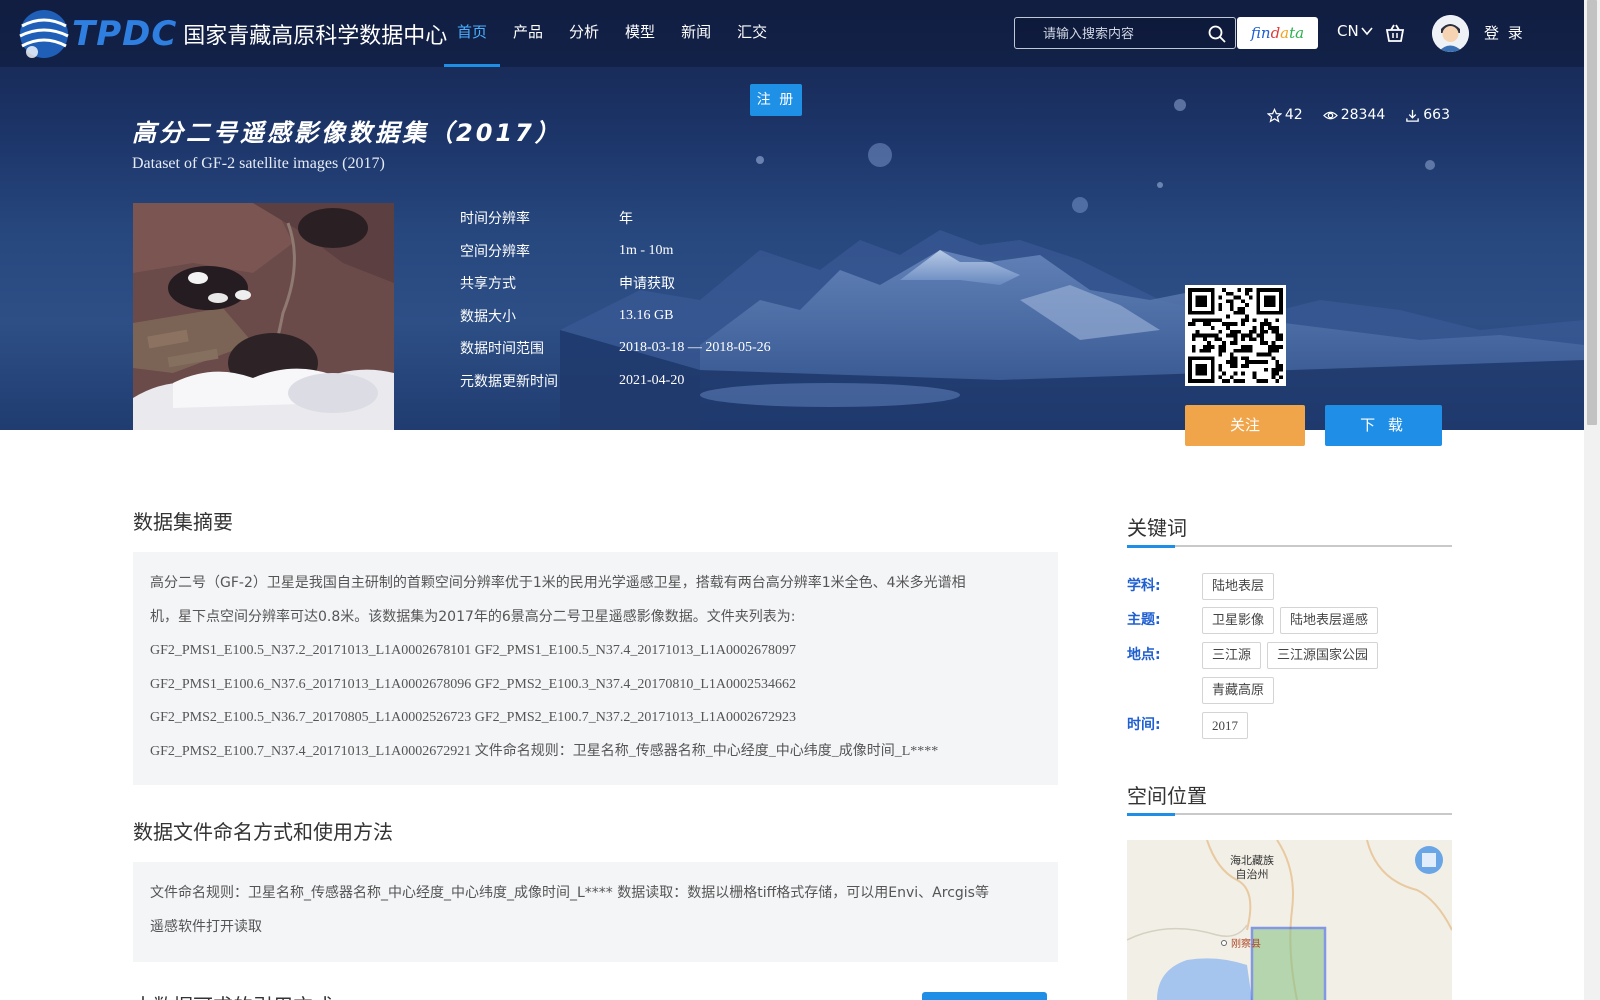  Describe the element at coordinates (652, 380) in the screenshot. I see `meta-value: 2021-04-20` at that location.